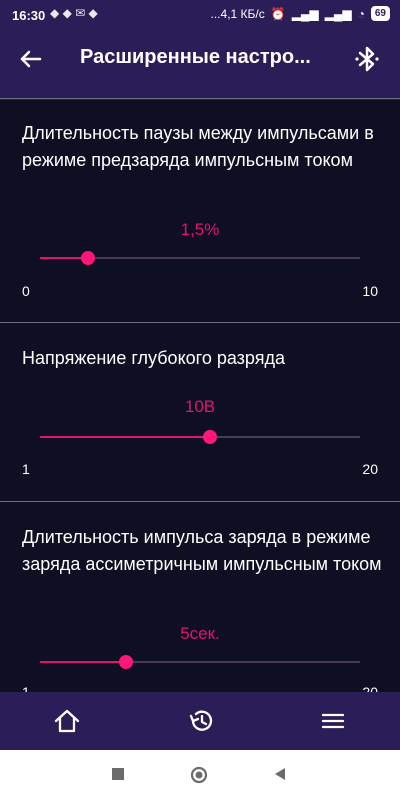  What do you see at coordinates (29, 15) in the screenshot?
I see `status-time: 16:30` at bounding box center [29, 15].